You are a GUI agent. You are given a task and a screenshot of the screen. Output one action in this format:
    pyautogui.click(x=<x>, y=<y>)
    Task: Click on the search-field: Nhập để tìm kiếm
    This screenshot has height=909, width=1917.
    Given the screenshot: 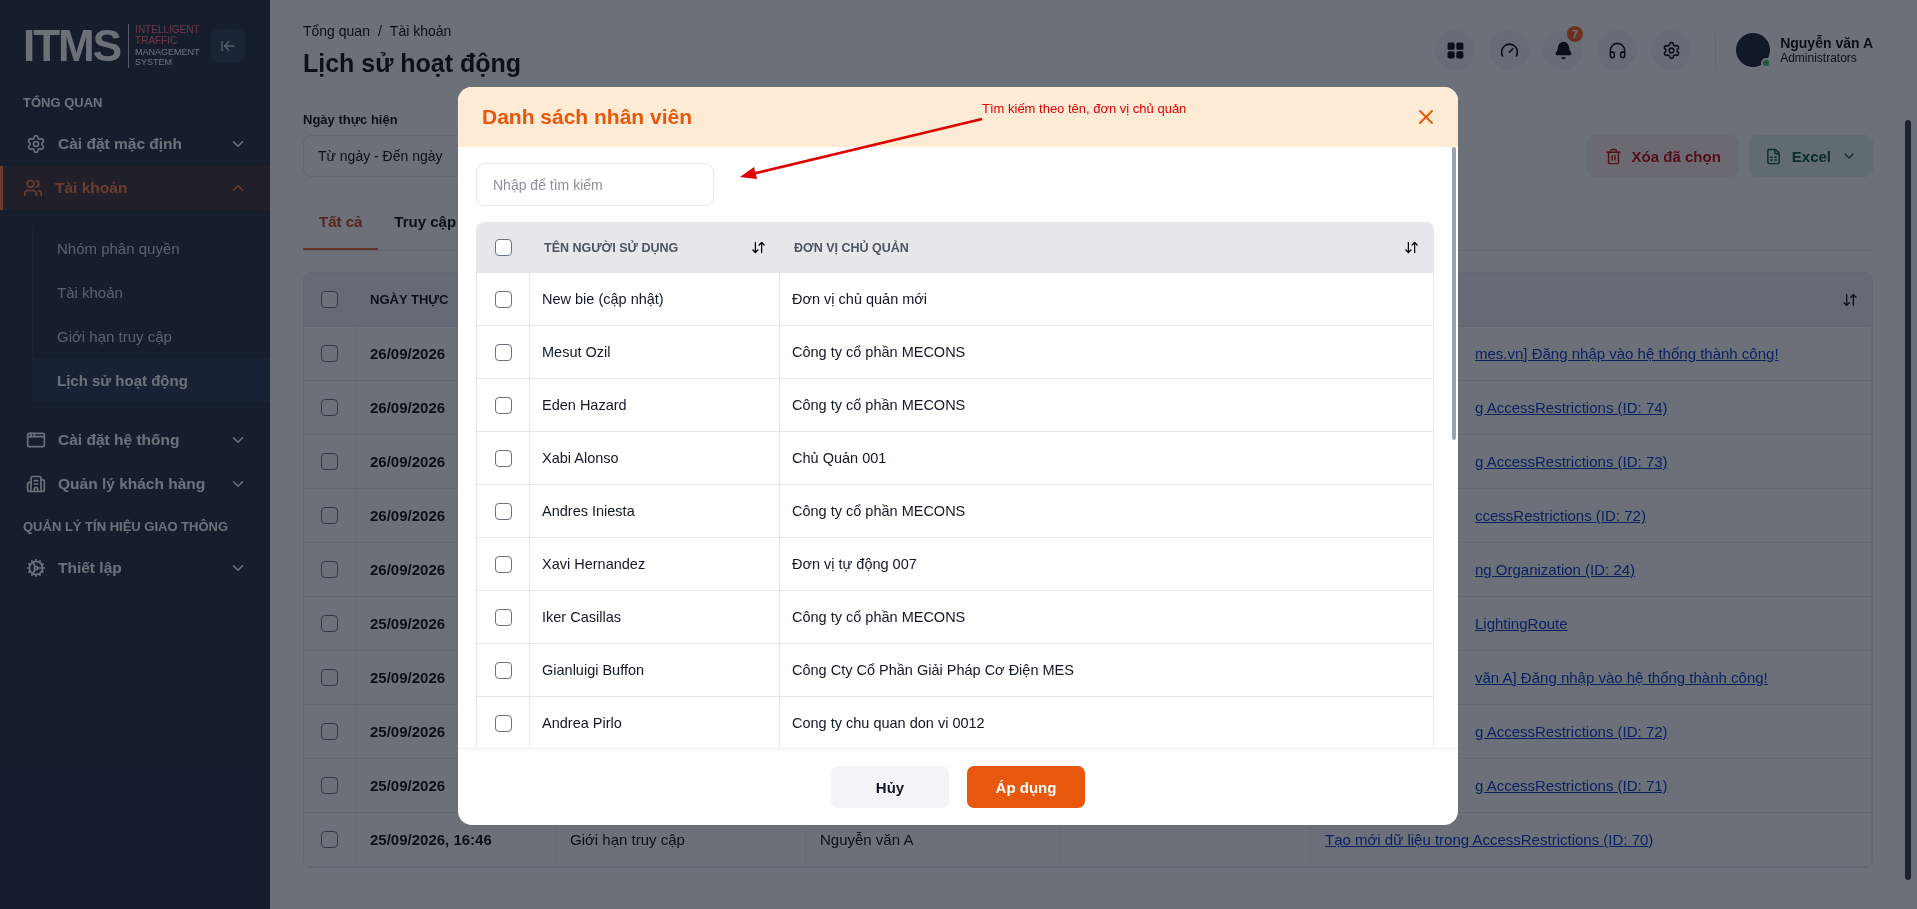 What is the action you would take?
    pyautogui.click(x=595, y=184)
    